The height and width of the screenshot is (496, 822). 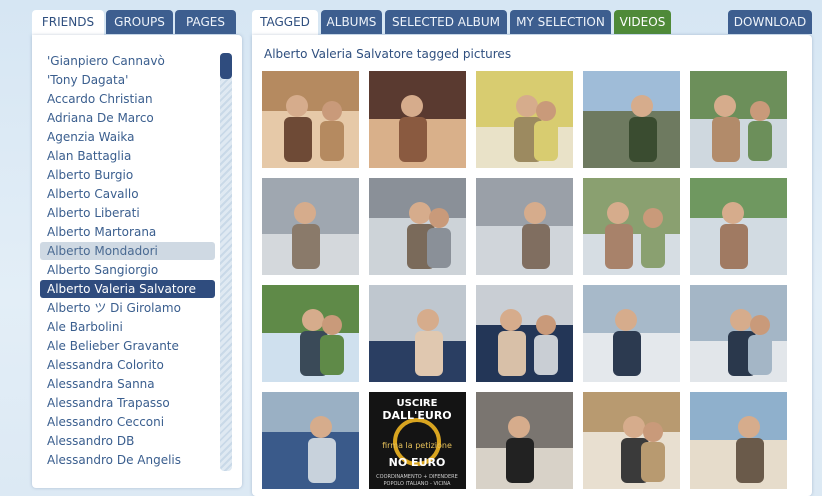 I want to click on photo-caption-text: NO EURO, so click(x=417, y=462).